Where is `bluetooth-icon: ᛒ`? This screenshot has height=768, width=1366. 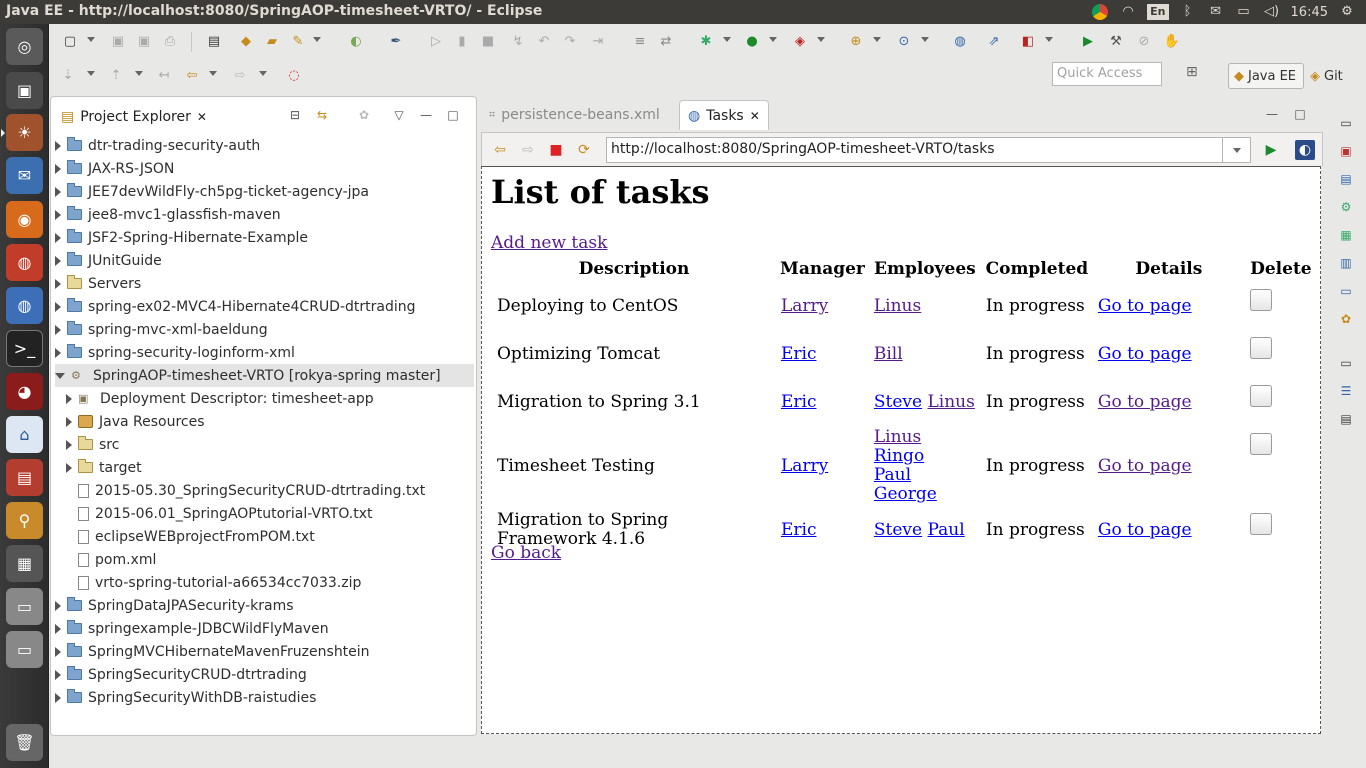
bluetooth-icon: ᛒ is located at coordinates (1188, 12).